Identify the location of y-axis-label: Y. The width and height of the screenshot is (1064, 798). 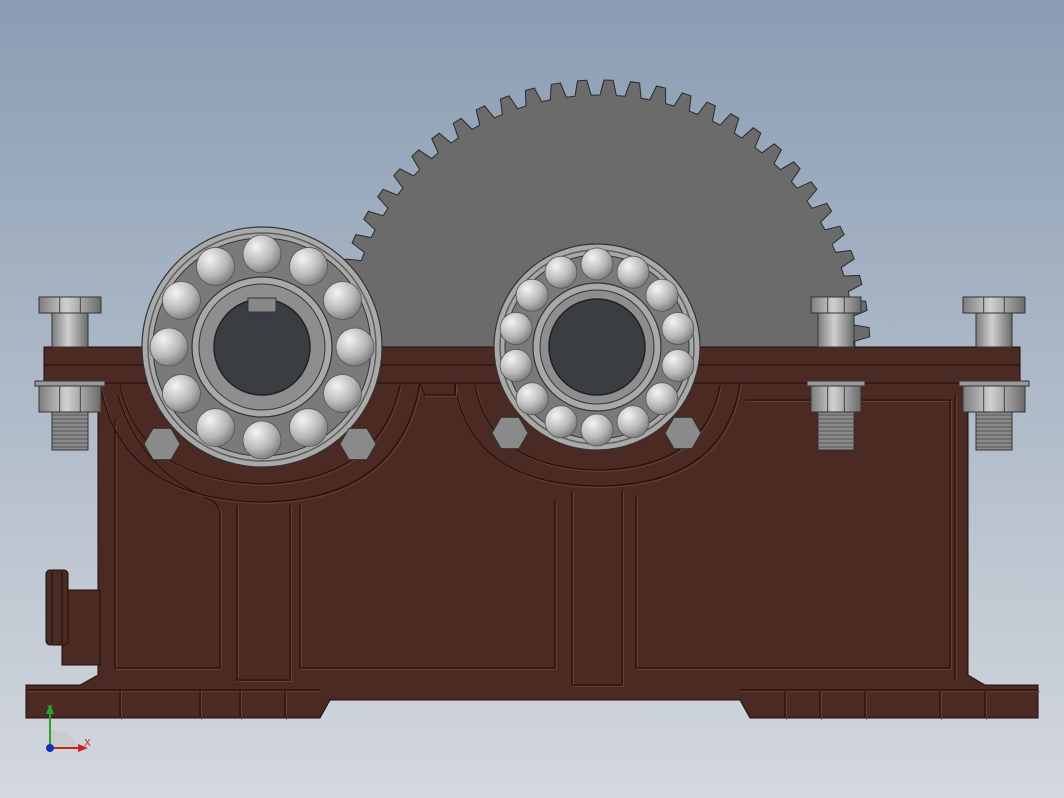
(50, 709).